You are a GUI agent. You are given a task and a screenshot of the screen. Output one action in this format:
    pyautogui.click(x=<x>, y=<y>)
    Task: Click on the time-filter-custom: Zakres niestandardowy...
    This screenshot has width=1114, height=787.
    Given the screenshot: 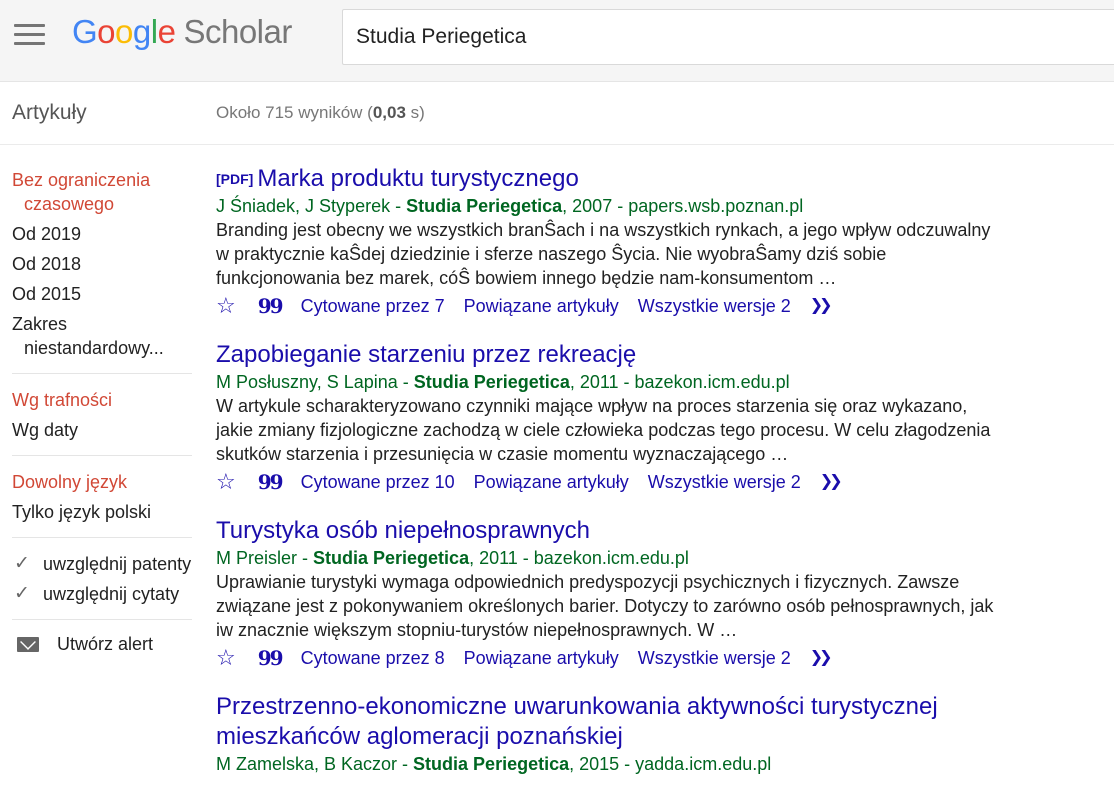 What is the action you would take?
    pyautogui.click(x=102, y=336)
    